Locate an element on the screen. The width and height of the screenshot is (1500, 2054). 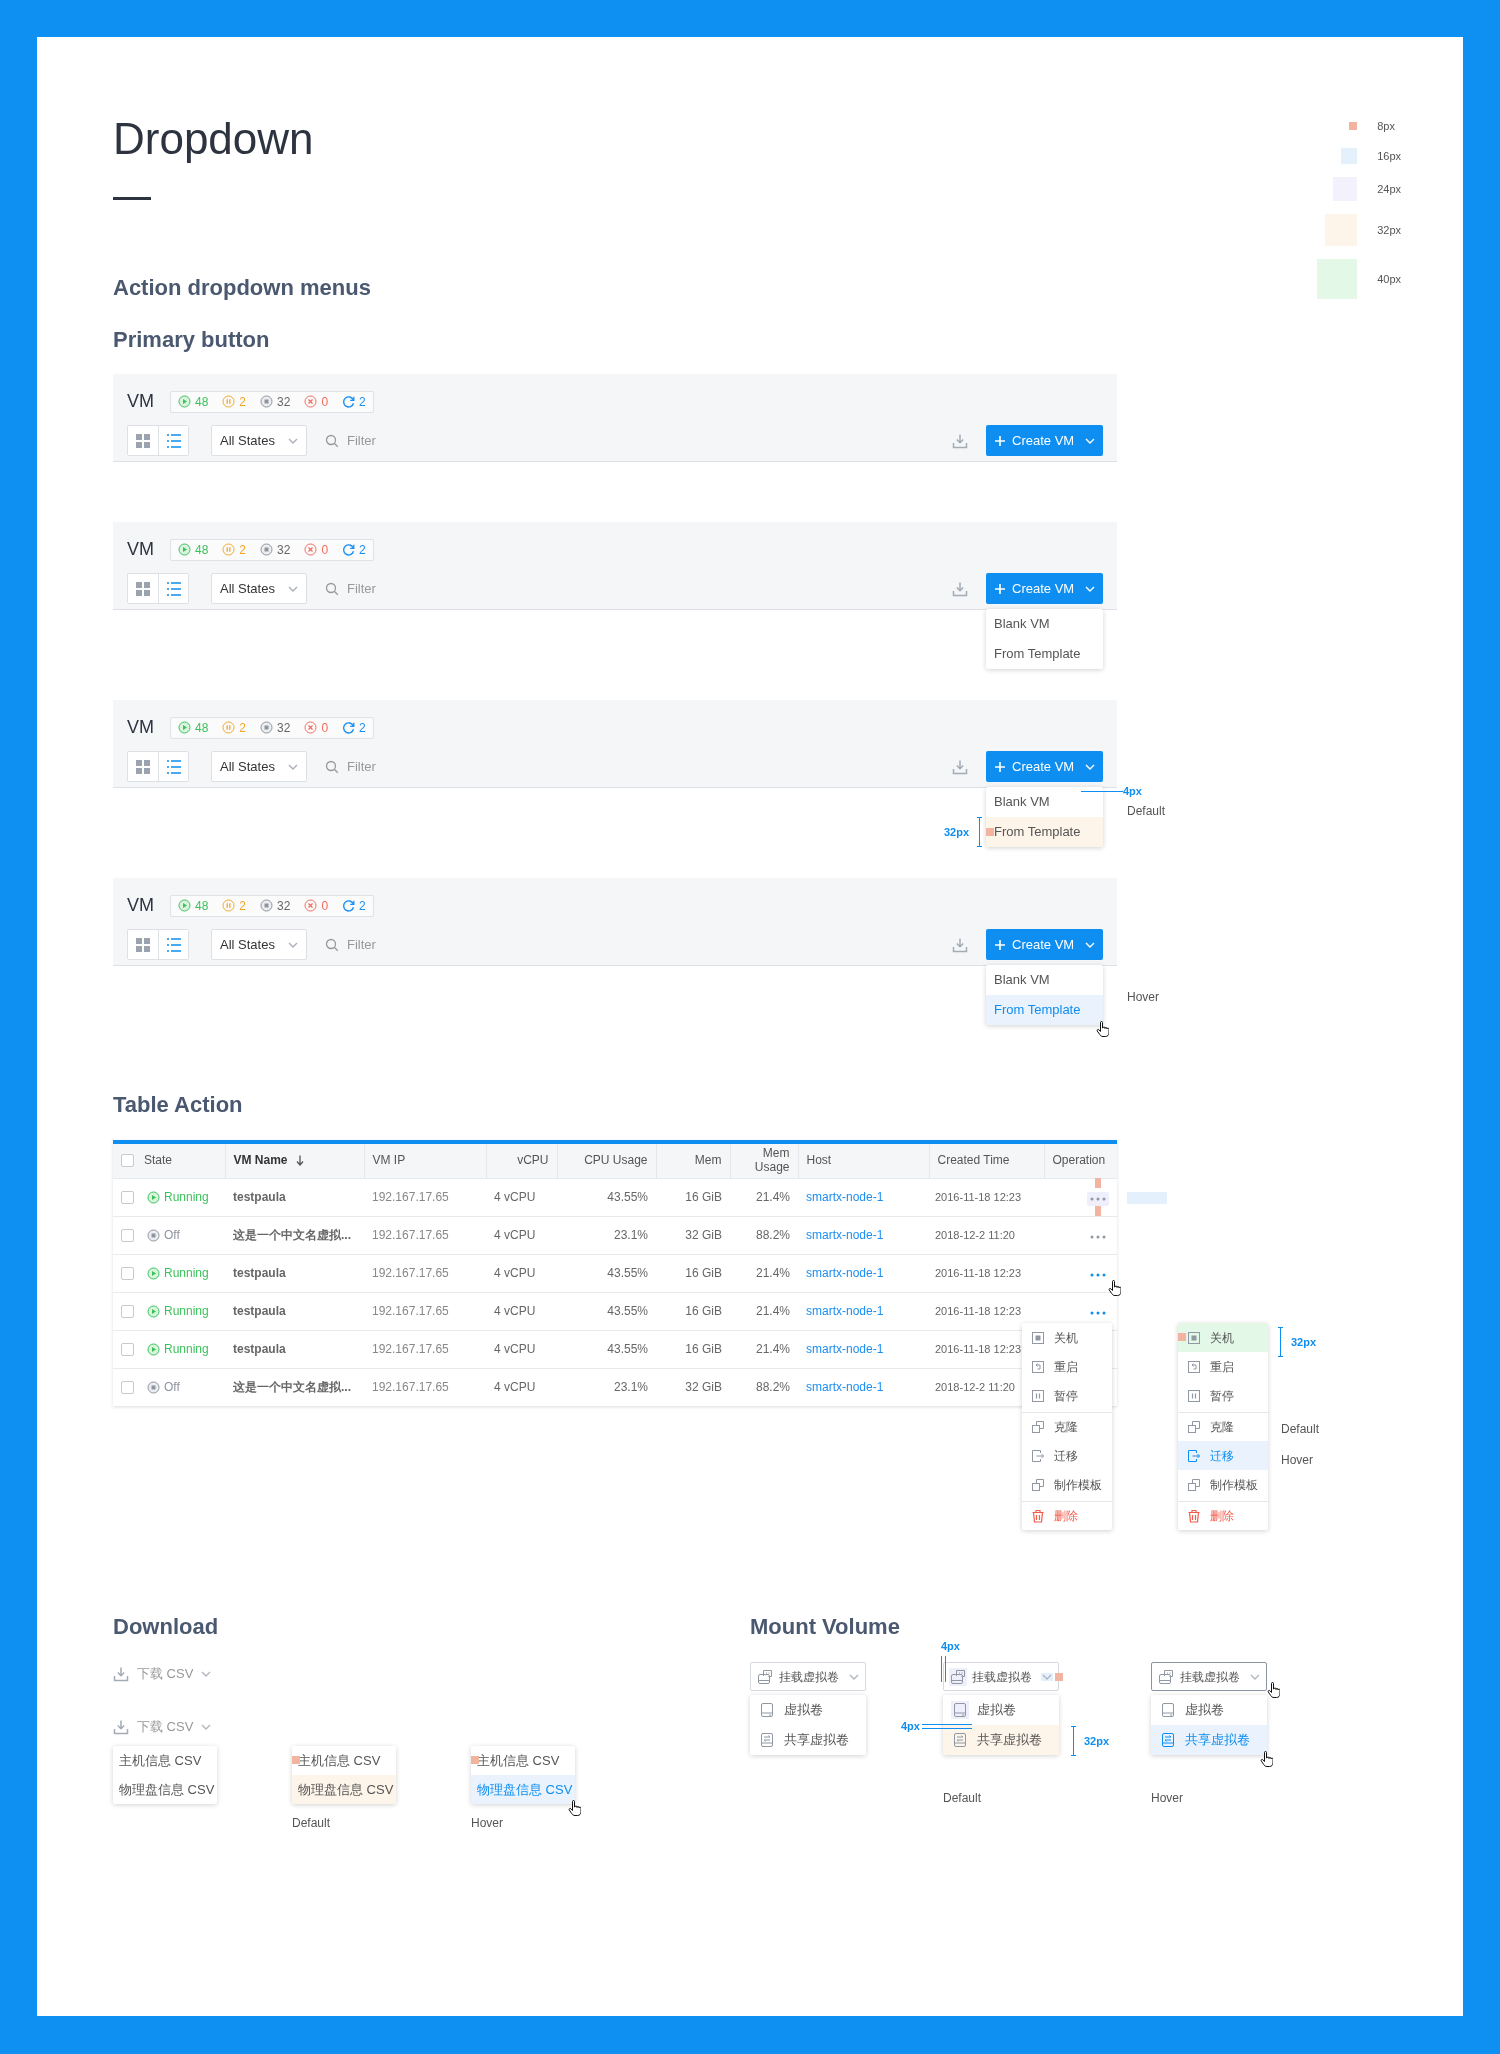
list-icon is located at coordinates (173, 588).